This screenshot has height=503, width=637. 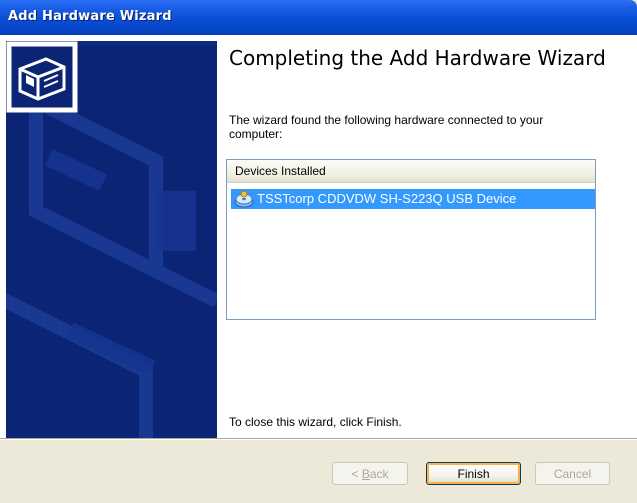 I want to click on close-instruction-text: To close this wizard, click Finish., so click(x=315, y=422).